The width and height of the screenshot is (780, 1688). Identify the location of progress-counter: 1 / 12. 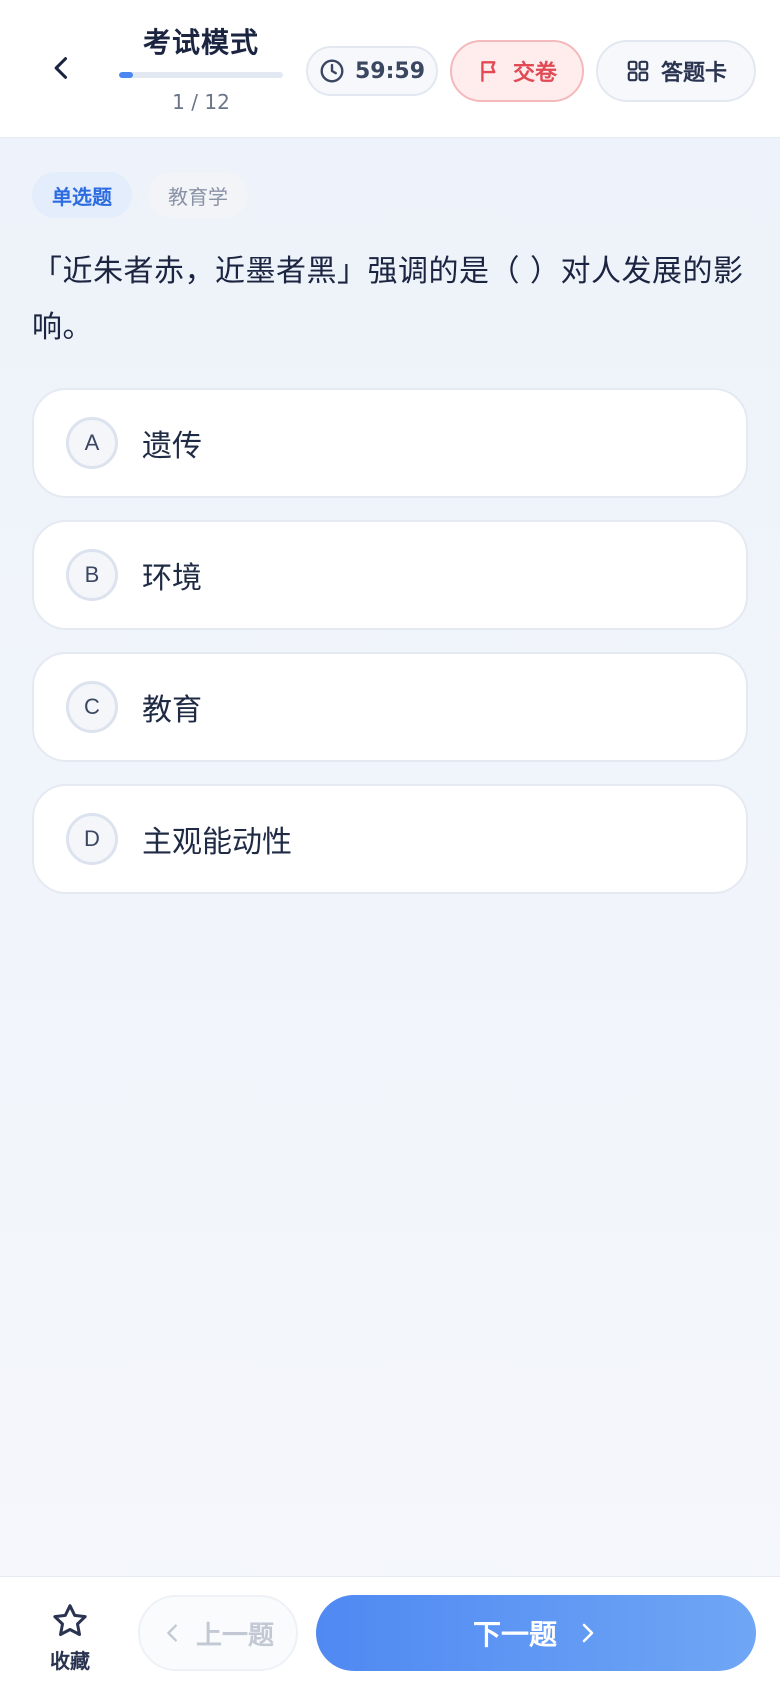
(201, 102).